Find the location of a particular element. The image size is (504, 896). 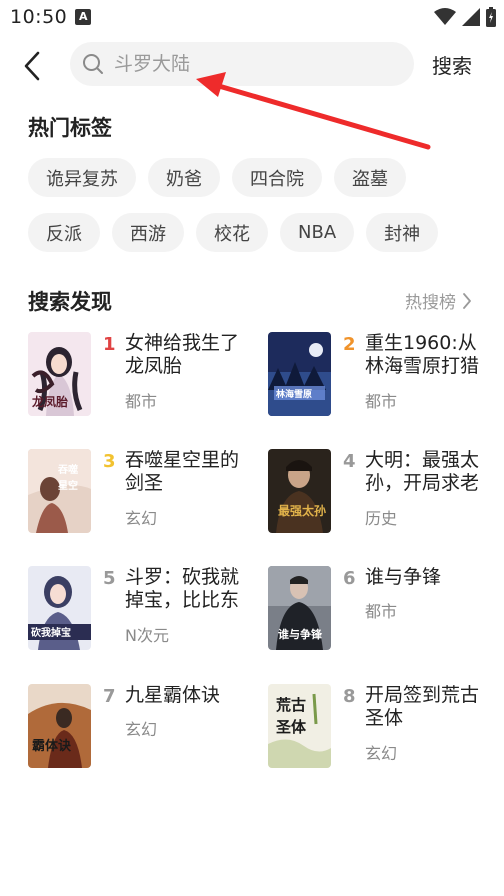

search-input is located at coordinates (254, 64).